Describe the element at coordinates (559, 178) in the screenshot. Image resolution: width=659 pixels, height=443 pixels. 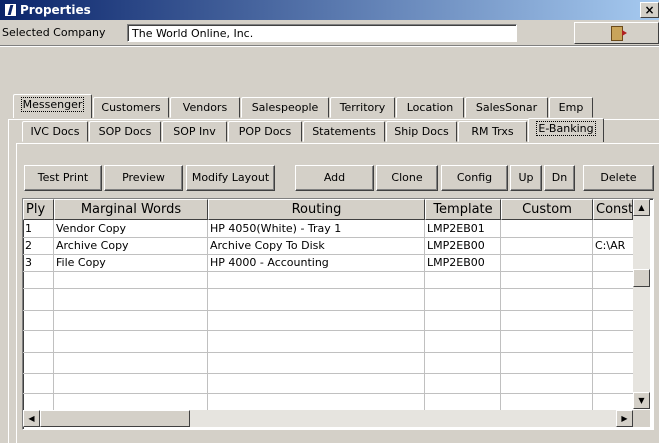
I see `down-button: Dn` at that location.